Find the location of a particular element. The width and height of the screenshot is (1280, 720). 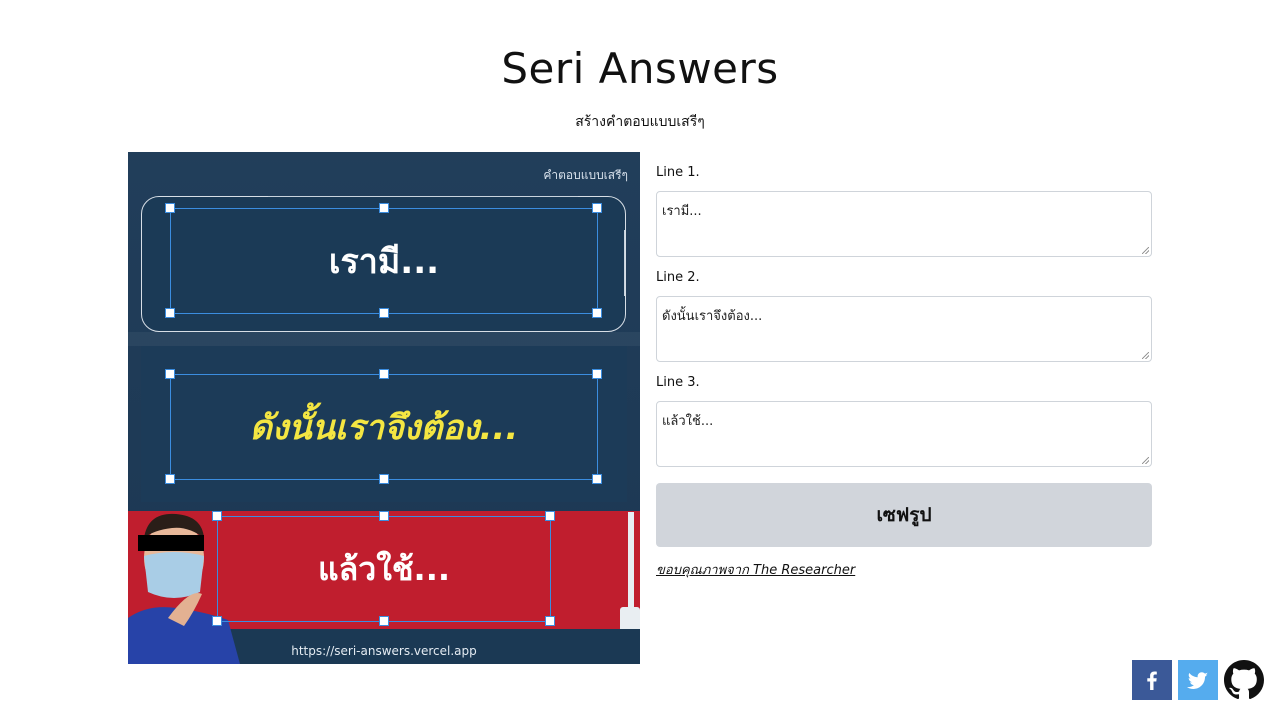

canvas-corner-text: คำตอบแบบเสรีๆ is located at coordinates (585, 175).